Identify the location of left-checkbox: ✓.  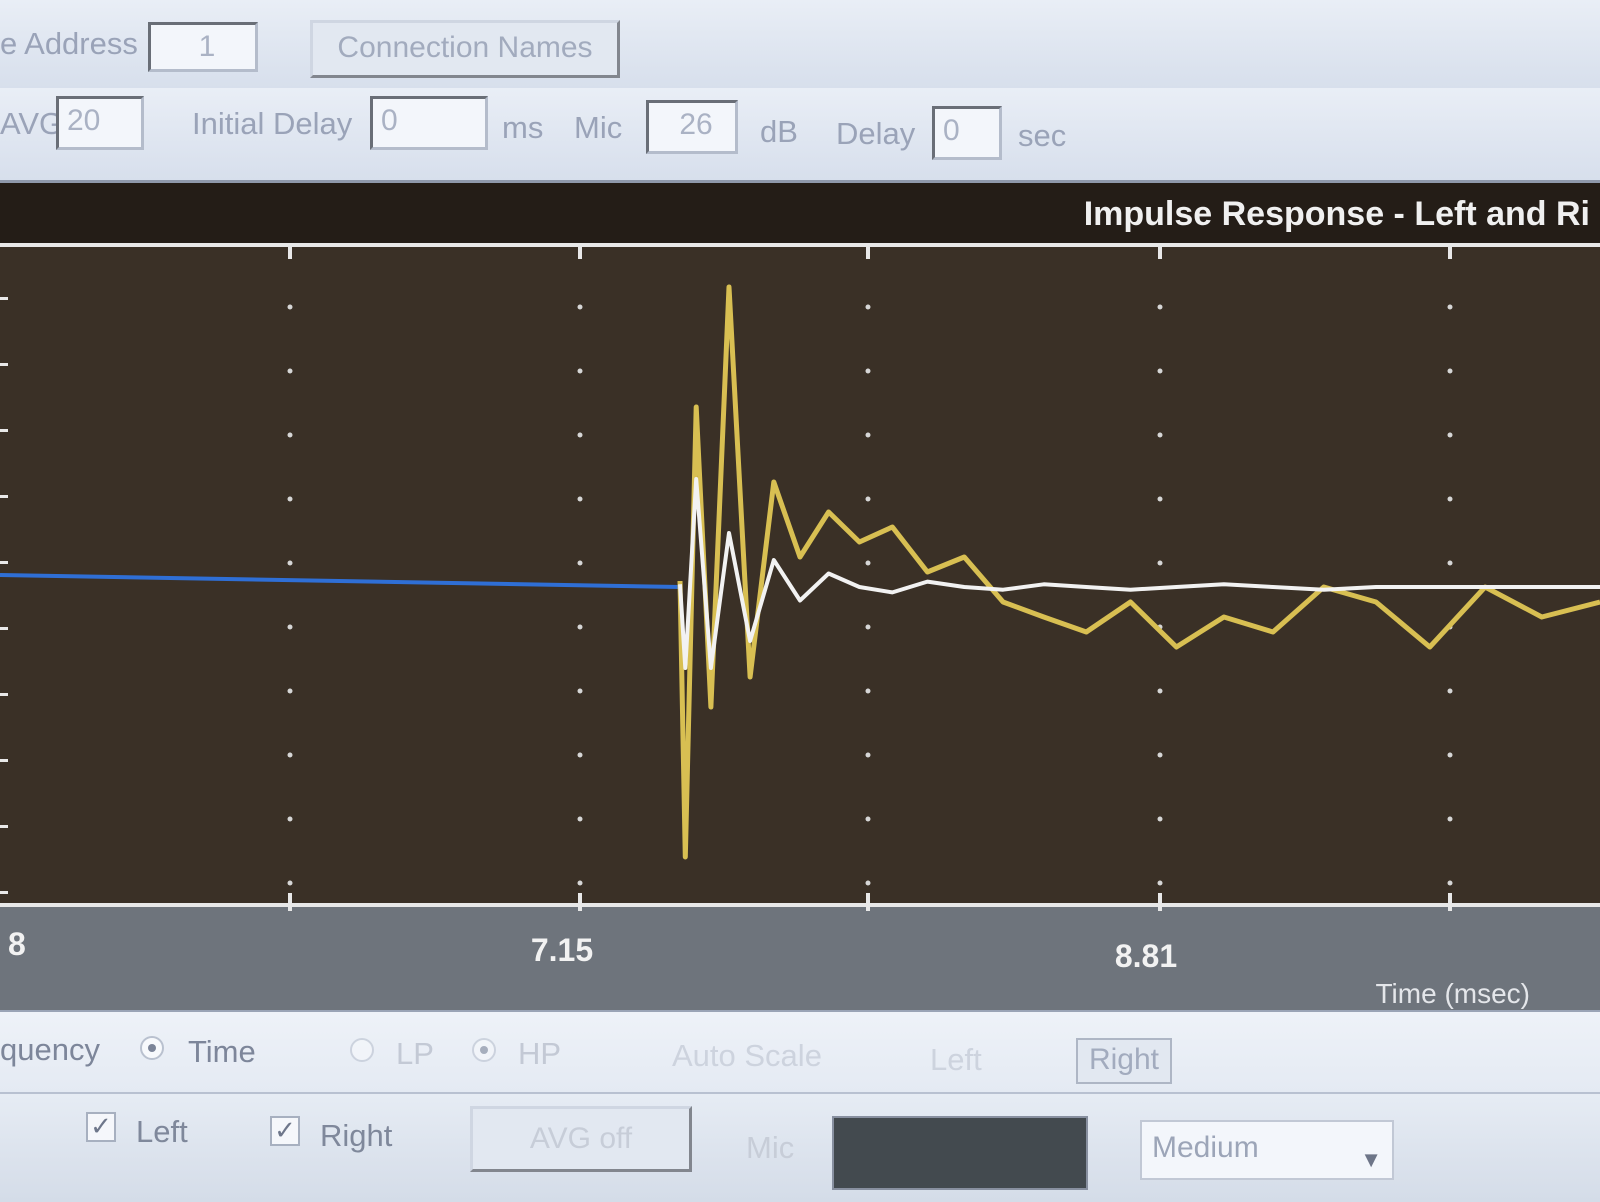
(101, 1127).